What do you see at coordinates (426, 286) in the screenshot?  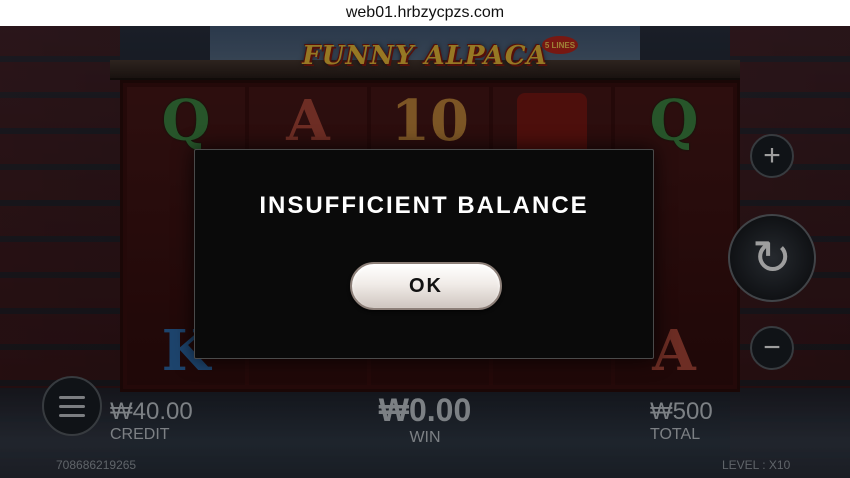 I see `ok-button: OK` at bounding box center [426, 286].